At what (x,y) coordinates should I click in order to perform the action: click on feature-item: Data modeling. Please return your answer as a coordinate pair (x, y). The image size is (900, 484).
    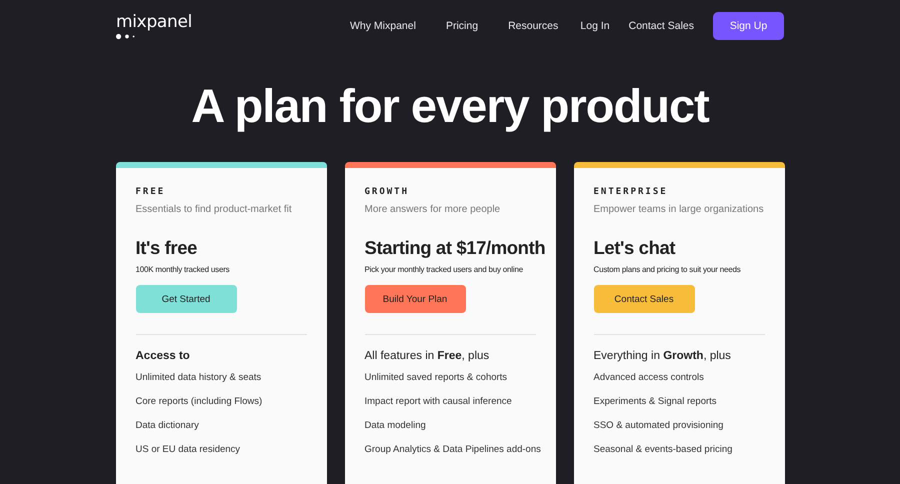
    Looking at the image, I should click on (395, 426).